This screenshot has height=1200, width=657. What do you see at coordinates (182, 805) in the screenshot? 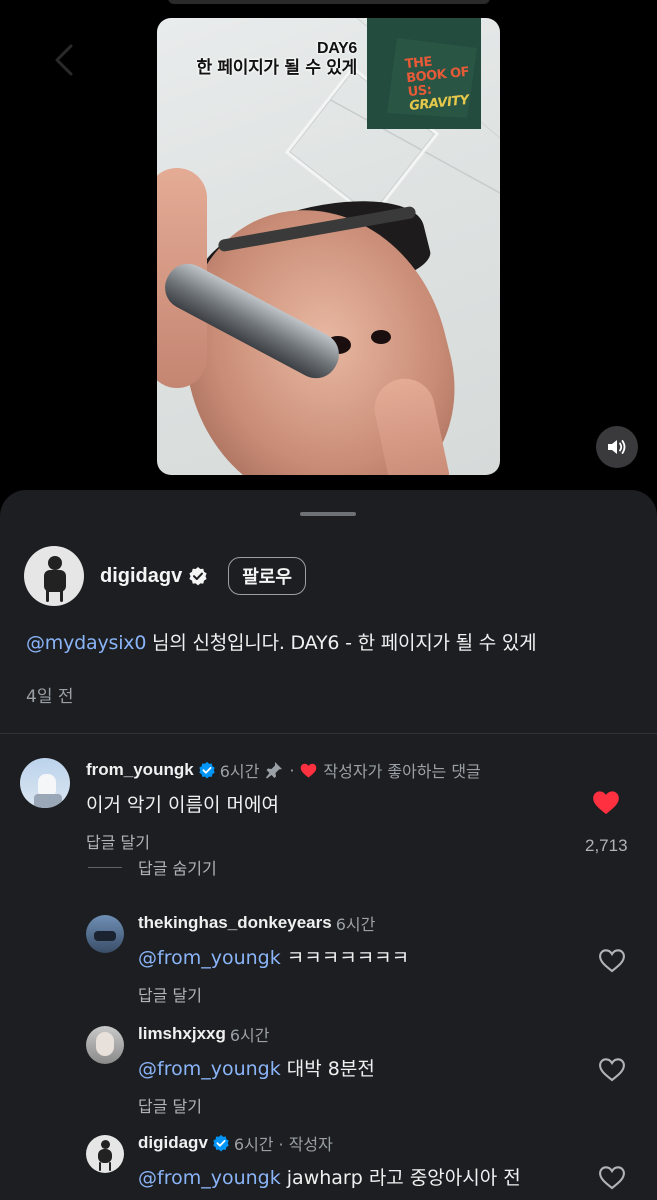
I see `comment-text: 이거 악기 이름이 머에여` at bounding box center [182, 805].